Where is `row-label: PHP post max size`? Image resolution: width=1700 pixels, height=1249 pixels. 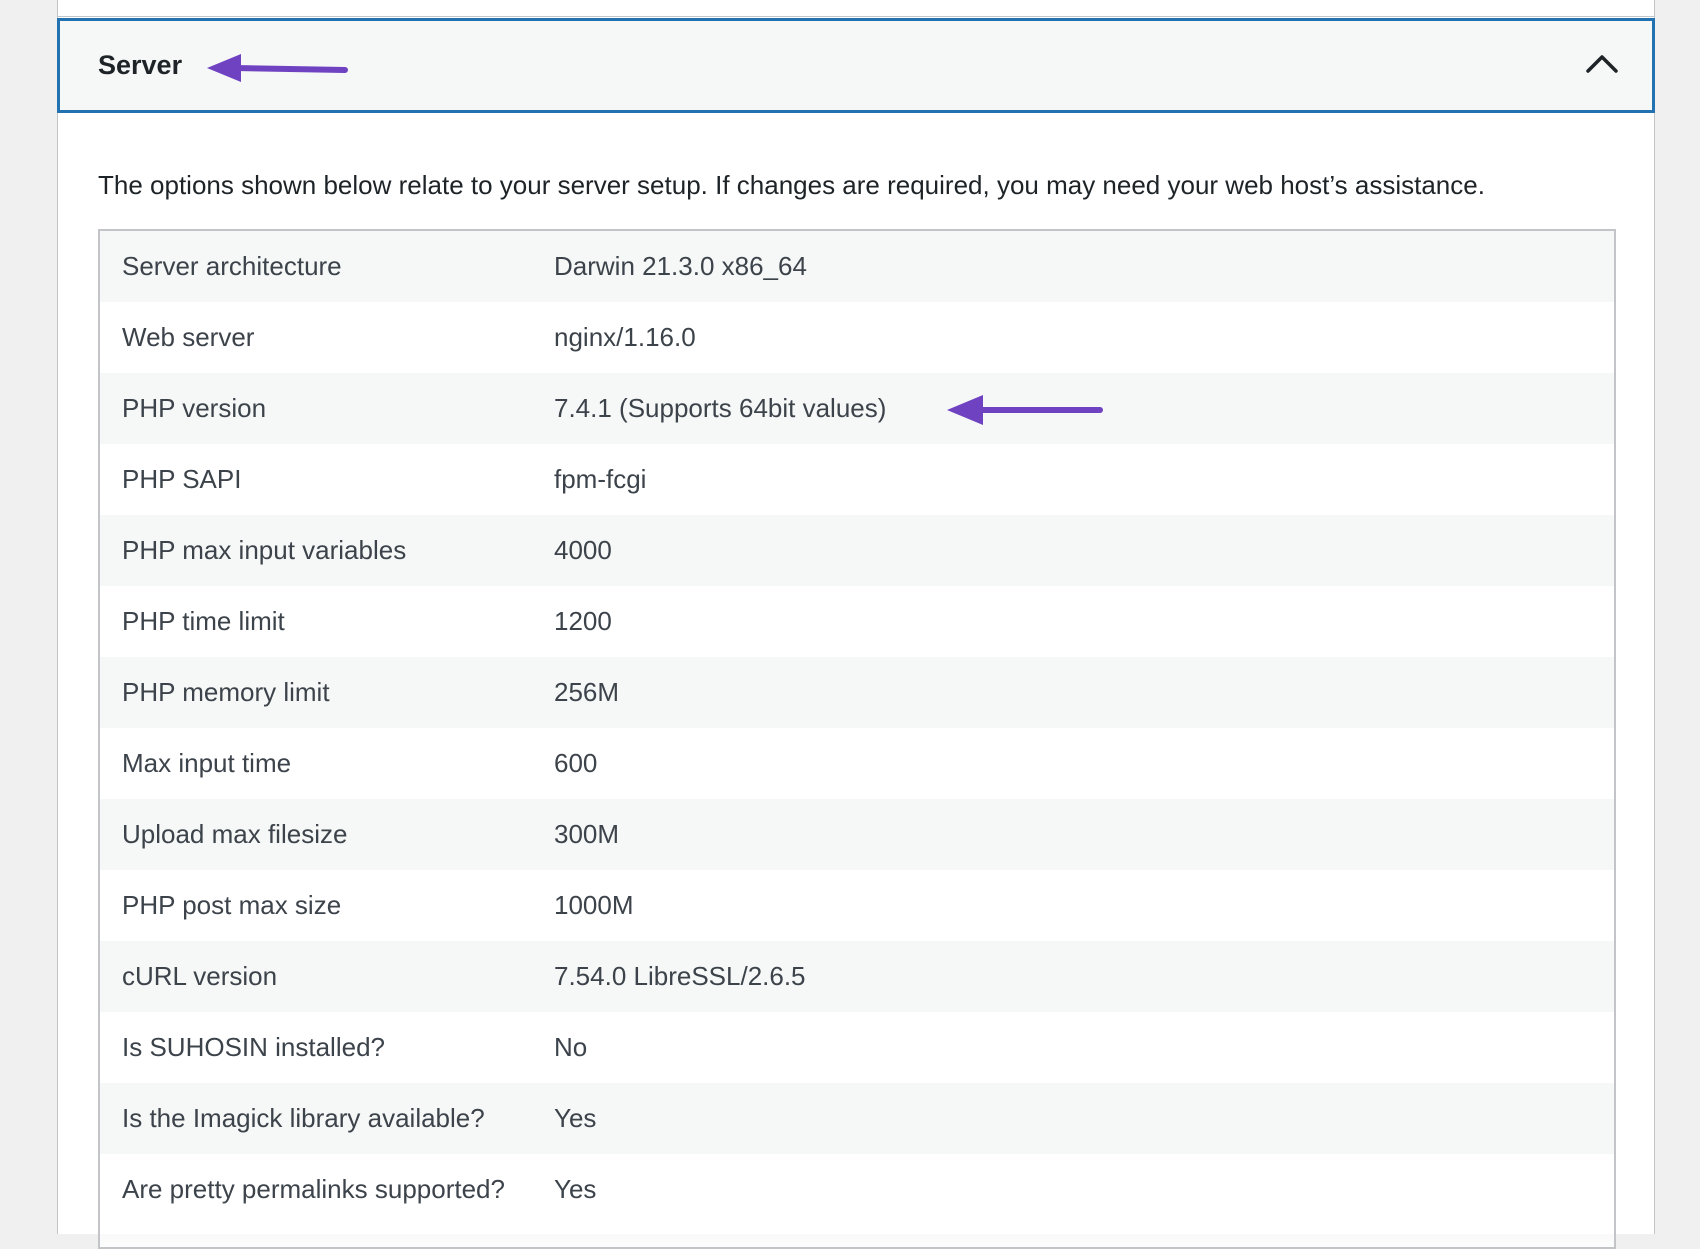 row-label: PHP post max size is located at coordinates (232, 905).